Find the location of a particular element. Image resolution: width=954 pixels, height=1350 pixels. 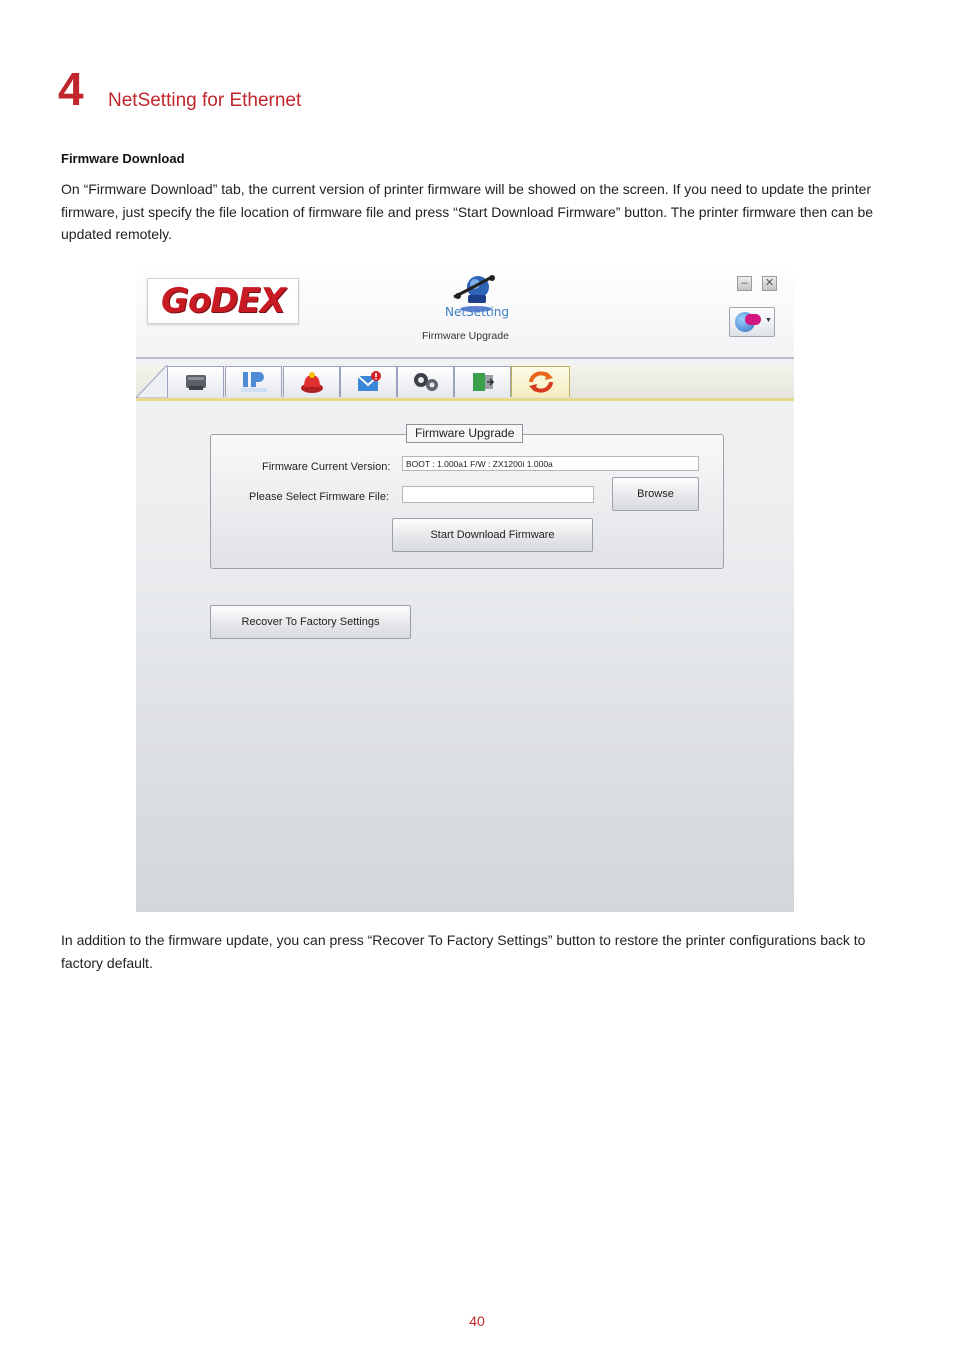

gears-icon is located at coordinates (425, 382).